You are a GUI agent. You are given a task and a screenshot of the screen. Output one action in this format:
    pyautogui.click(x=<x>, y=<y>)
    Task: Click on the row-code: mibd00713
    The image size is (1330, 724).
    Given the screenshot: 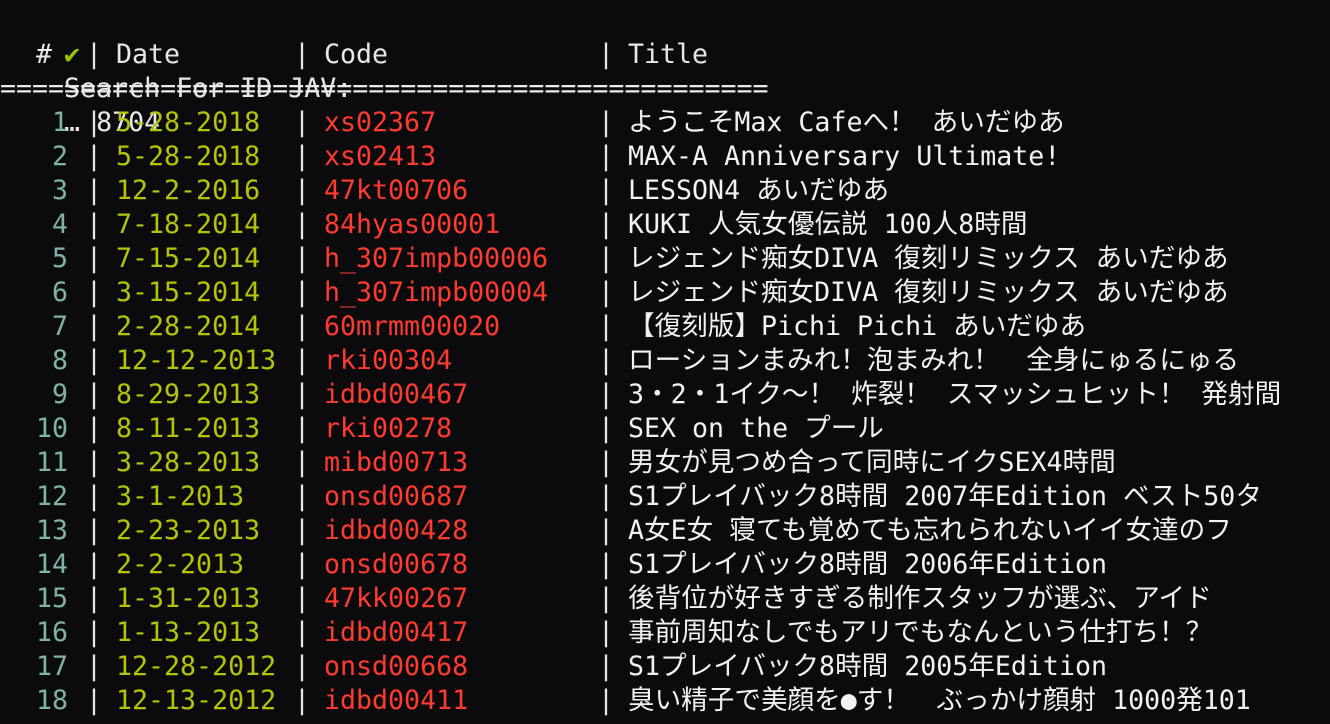 What is the action you would take?
    pyautogui.click(x=396, y=462)
    